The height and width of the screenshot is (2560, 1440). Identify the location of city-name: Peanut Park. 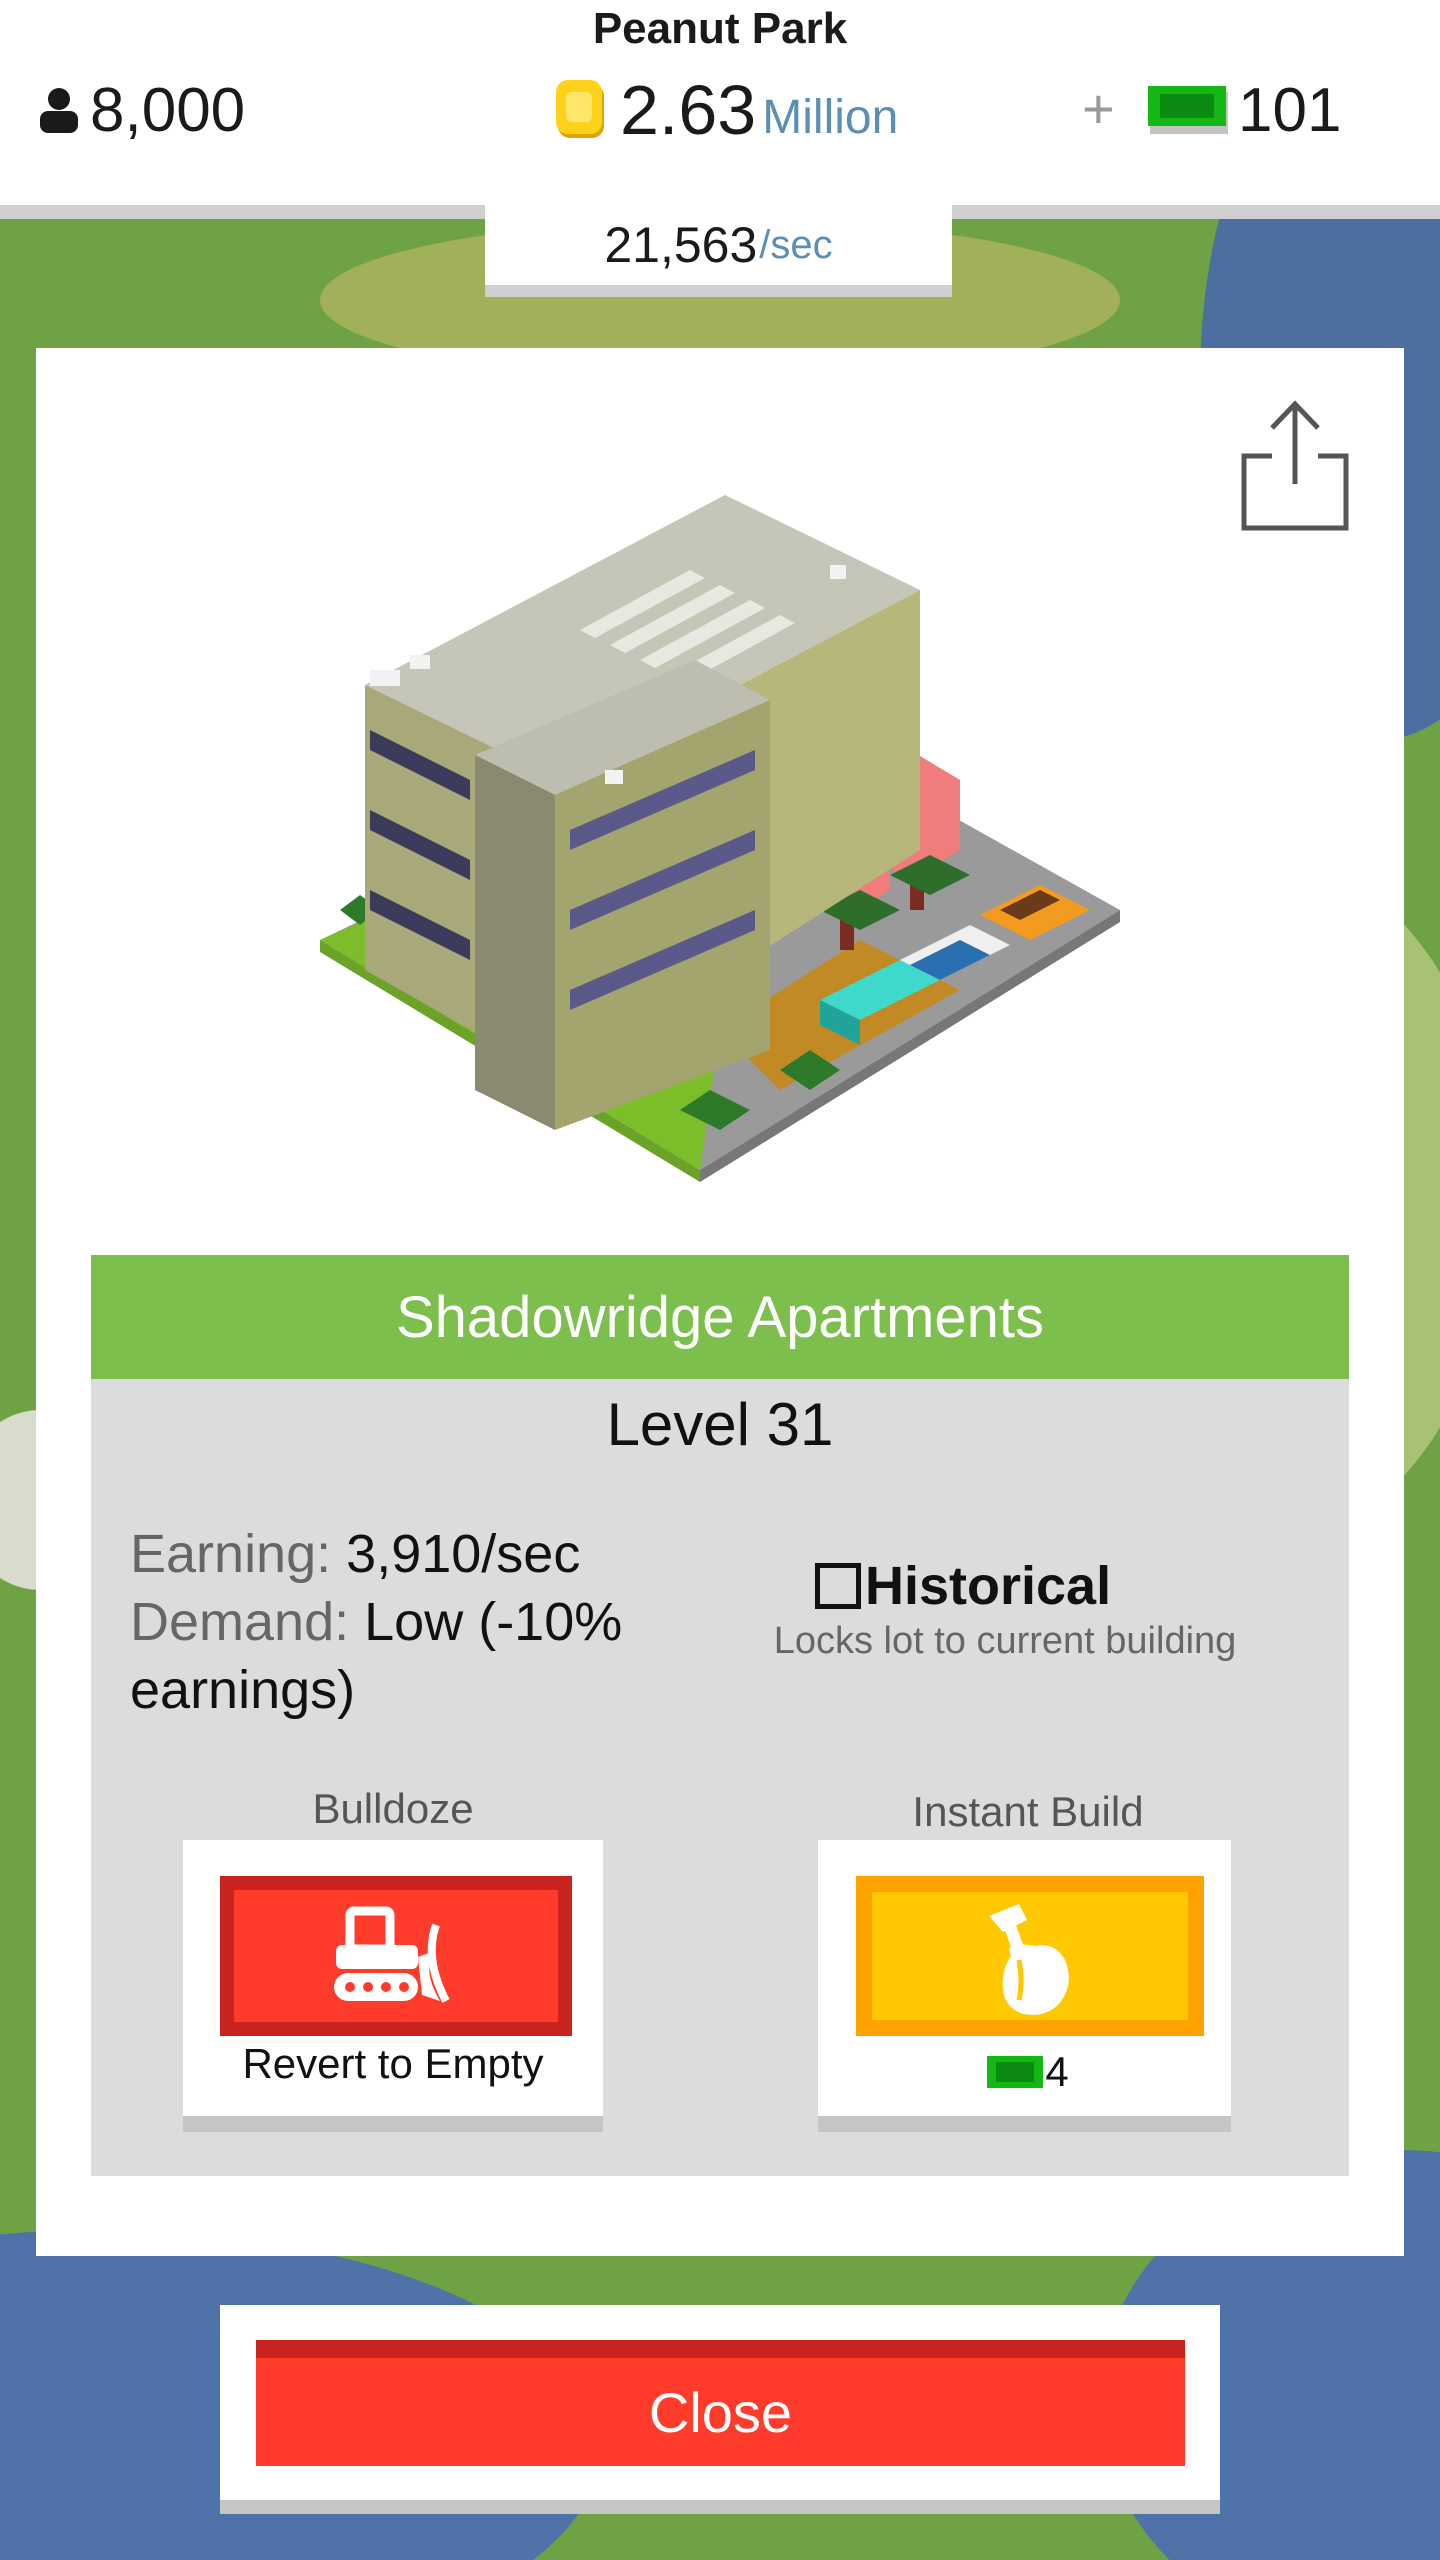
(720, 28).